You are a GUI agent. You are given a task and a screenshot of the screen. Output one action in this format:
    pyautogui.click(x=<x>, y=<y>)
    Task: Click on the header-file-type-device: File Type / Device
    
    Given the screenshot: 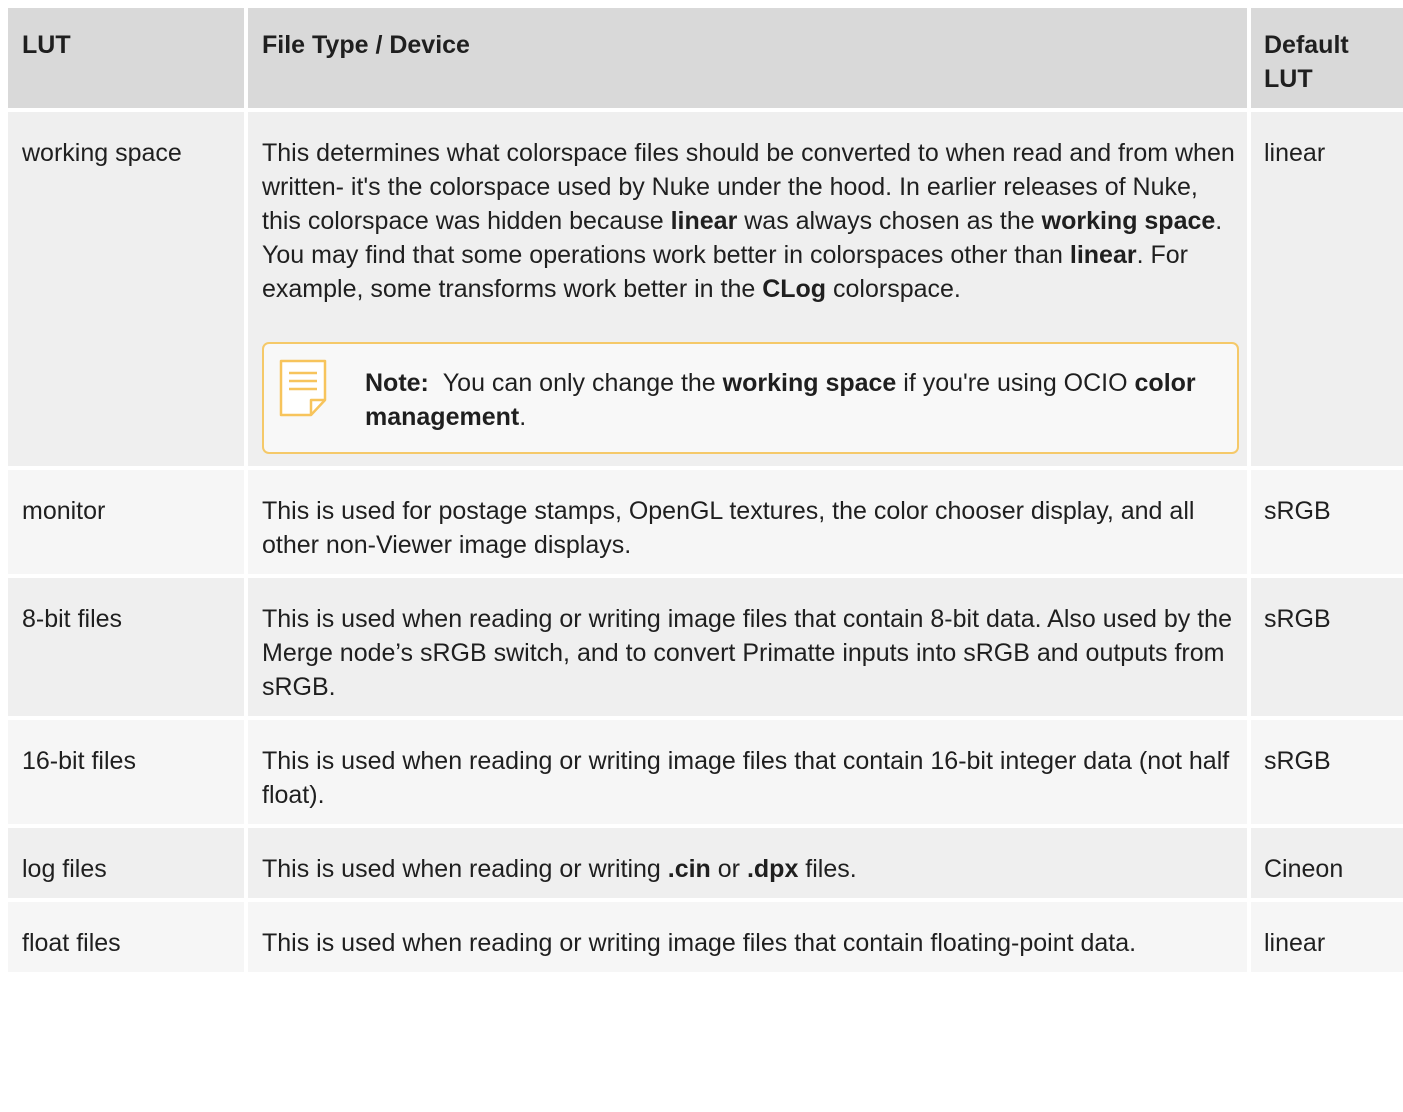 What is the action you would take?
    pyautogui.click(x=746, y=59)
    